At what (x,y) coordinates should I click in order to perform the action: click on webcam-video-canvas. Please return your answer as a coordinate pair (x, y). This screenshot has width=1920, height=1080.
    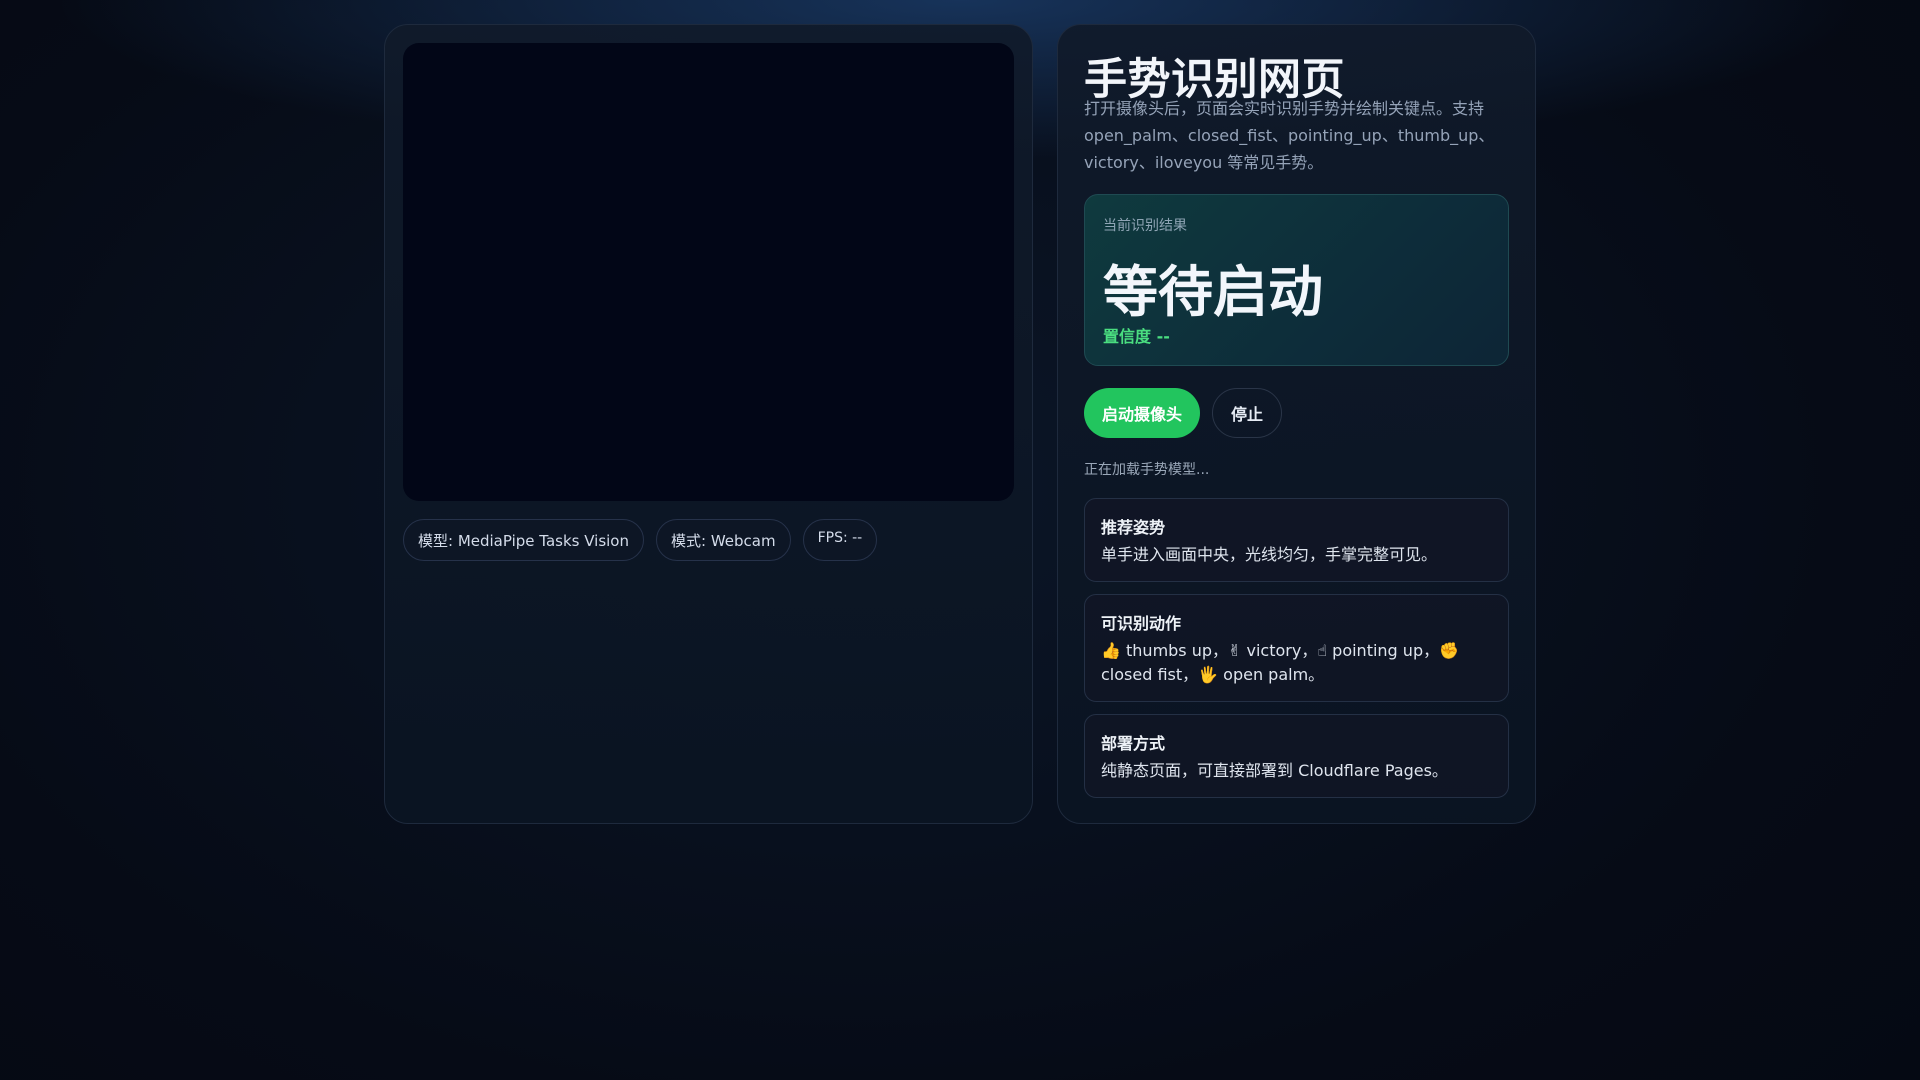
    Looking at the image, I should click on (708, 272).